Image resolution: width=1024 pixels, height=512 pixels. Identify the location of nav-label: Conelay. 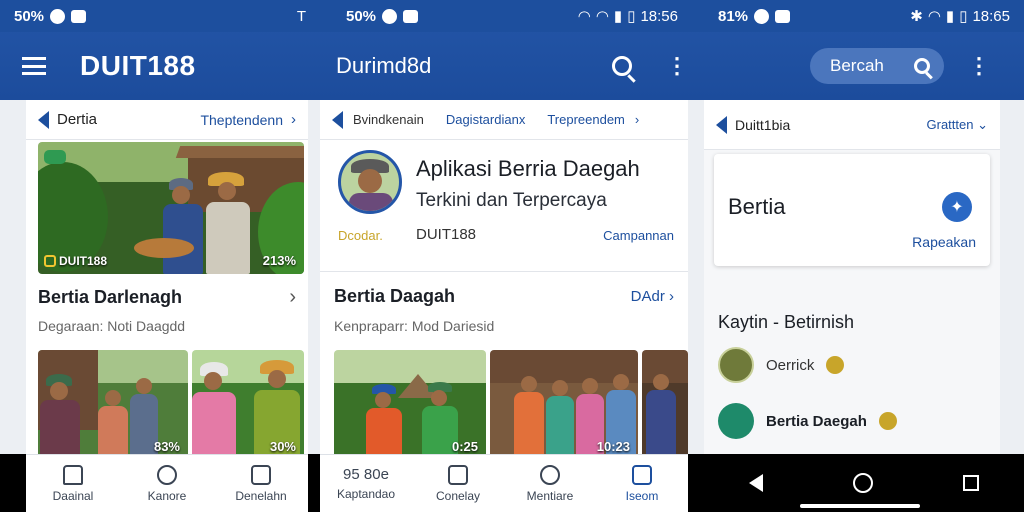
(458, 495).